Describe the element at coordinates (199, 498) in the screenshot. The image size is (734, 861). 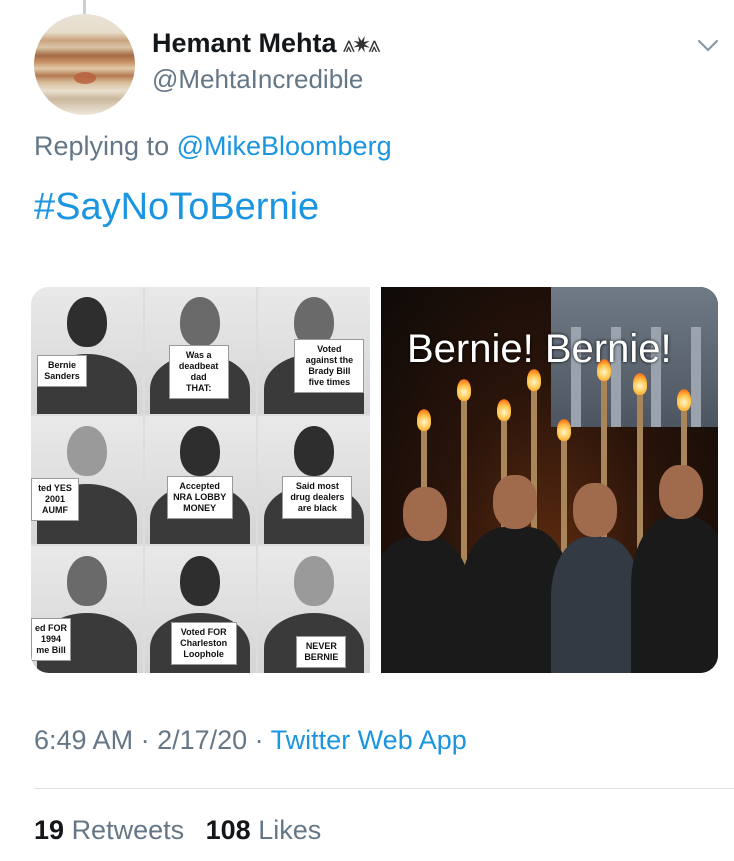
I see `protest-sign: Accepted NRA LOBBY MONEY` at that location.